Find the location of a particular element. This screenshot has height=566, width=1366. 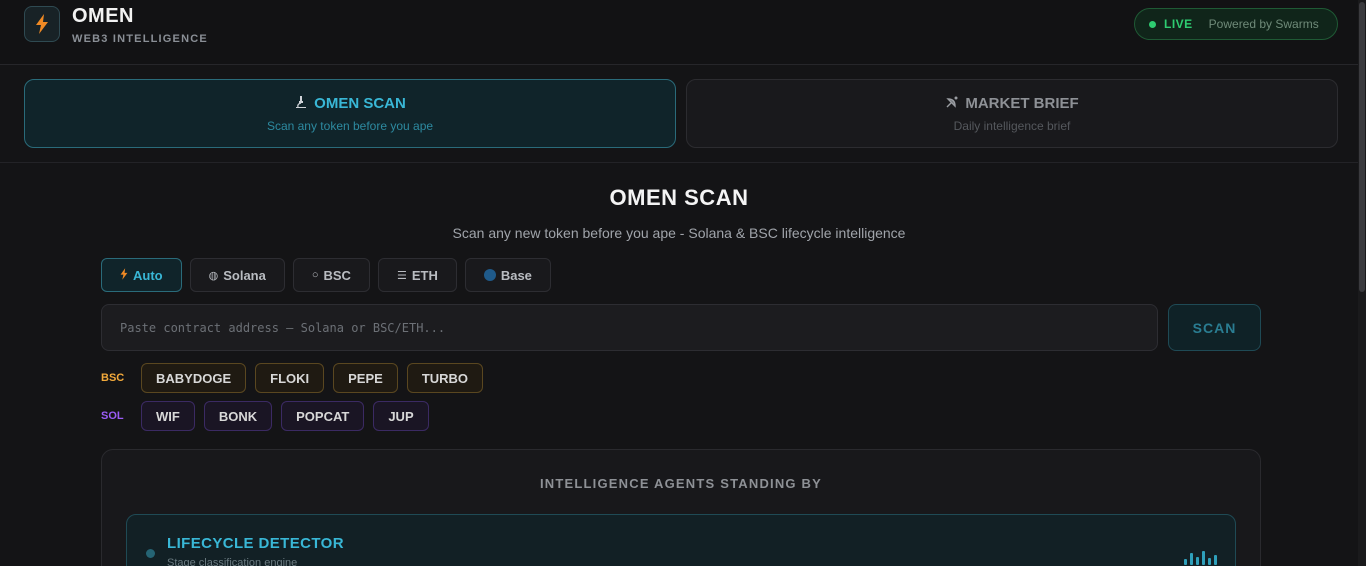

tab-omen-scan-subtitle: Scan any token before you ape is located at coordinates (350, 125).